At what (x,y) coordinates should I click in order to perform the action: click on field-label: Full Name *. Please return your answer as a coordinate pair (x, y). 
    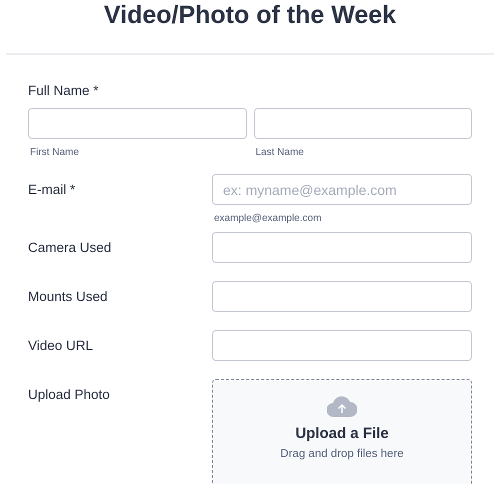
    Looking at the image, I should click on (63, 90).